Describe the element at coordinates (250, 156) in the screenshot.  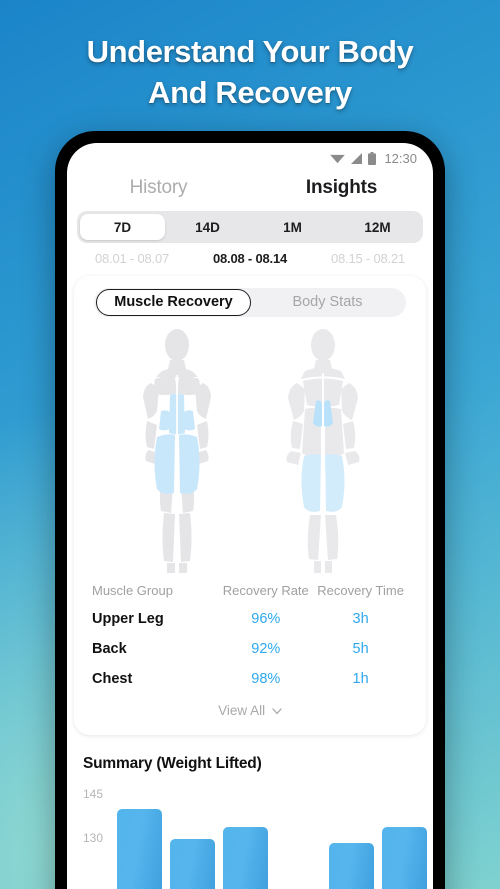
I see `status-bar: 12:30` at that location.